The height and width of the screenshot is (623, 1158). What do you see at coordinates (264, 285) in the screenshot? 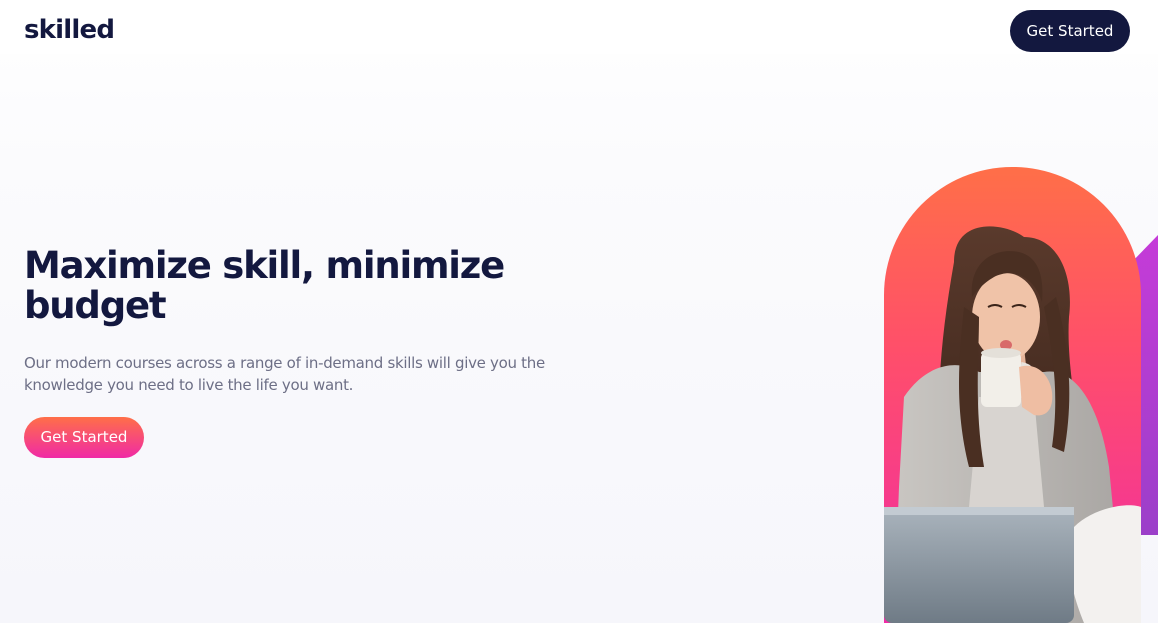
I see `hero-title: Maximize skill, minimize budget` at bounding box center [264, 285].